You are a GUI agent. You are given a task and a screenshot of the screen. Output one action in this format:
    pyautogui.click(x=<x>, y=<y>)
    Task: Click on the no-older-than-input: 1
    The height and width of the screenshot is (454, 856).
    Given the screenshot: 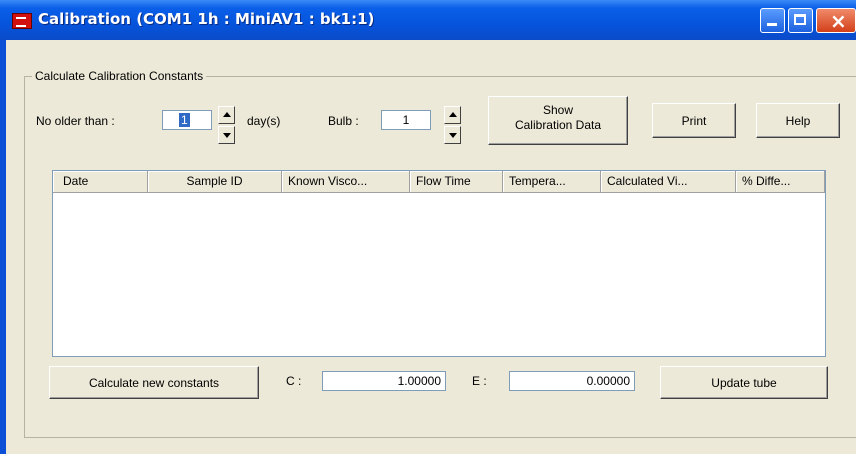 What is the action you would take?
    pyautogui.click(x=187, y=120)
    